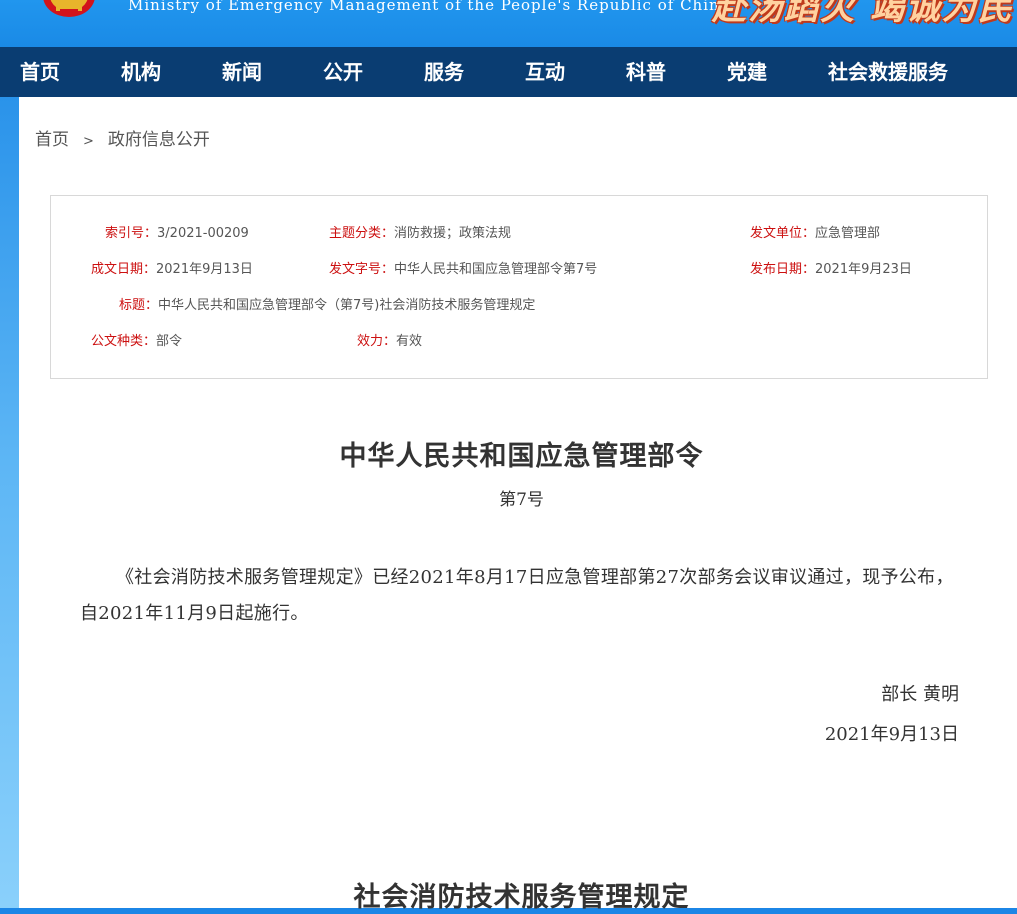 The image size is (1017, 914). What do you see at coordinates (69, 8) in the screenshot?
I see `national-emblem-logo` at bounding box center [69, 8].